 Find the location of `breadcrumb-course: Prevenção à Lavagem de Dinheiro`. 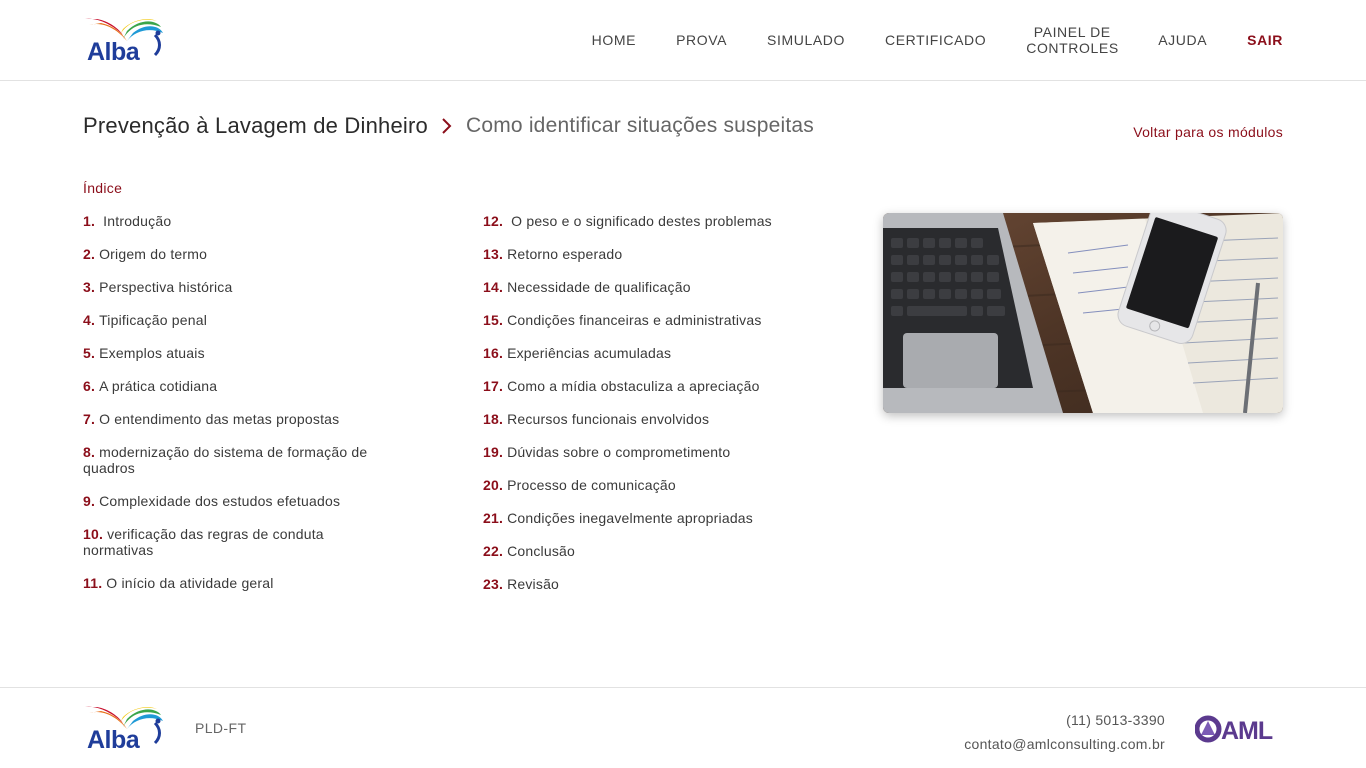

breadcrumb-course: Prevenção à Lavagem de Dinheiro is located at coordinates (255, 126).